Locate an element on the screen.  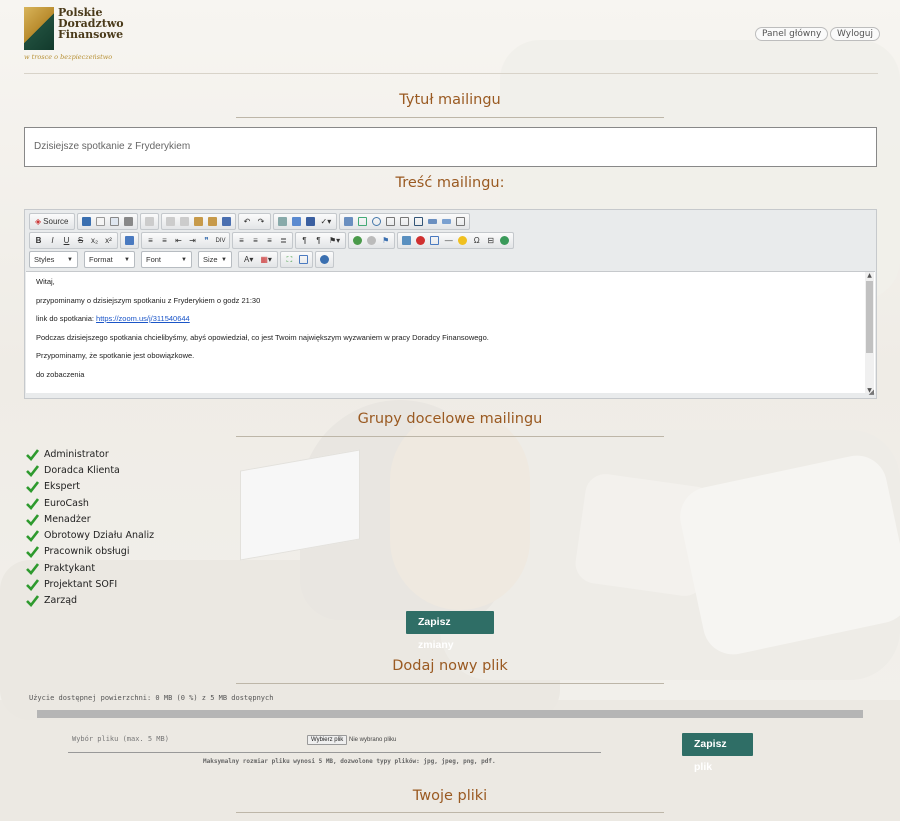
paste-word-icon is located at coordinates (226, 221).